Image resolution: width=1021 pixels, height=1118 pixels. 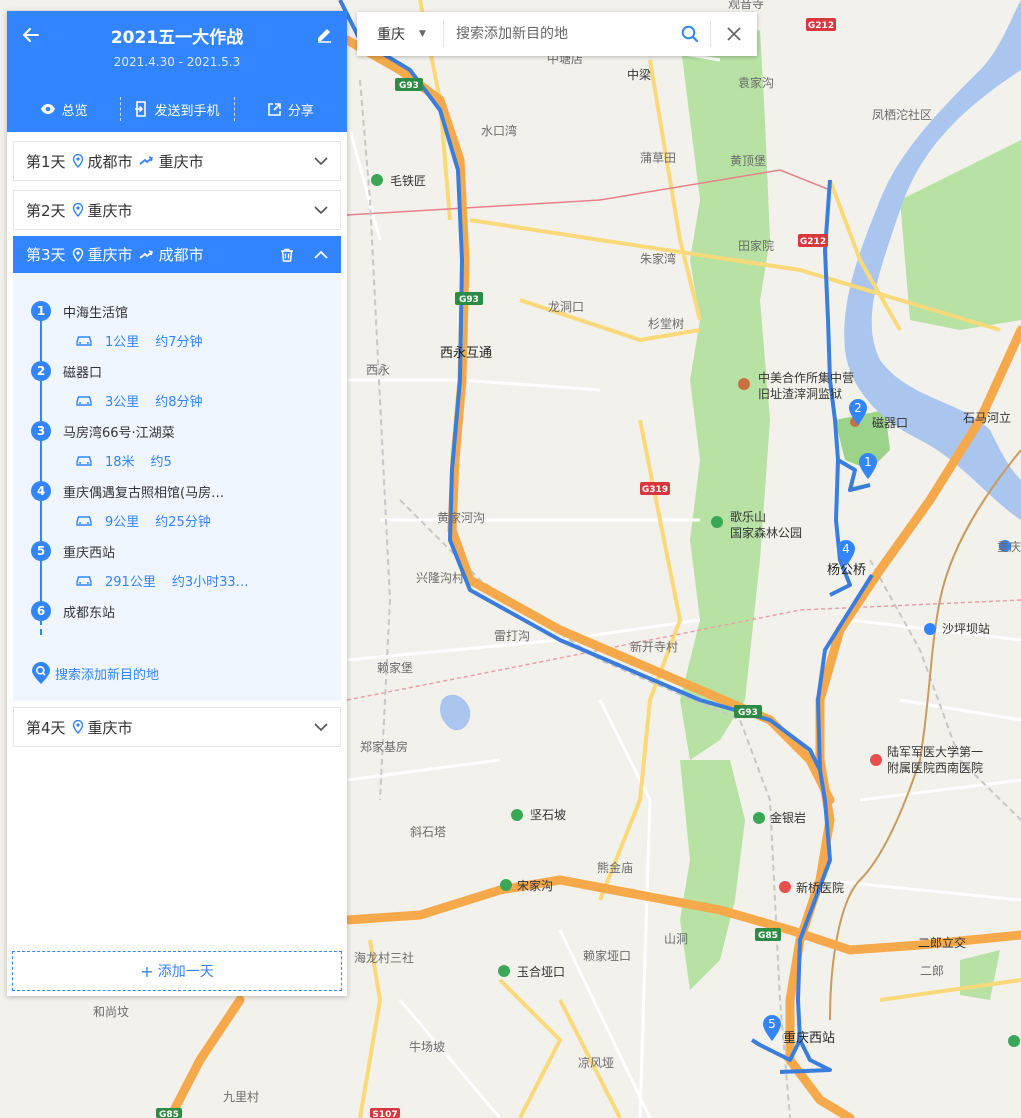 I want to click on svg-text: 杉堂树, so click(x=666, y=323).